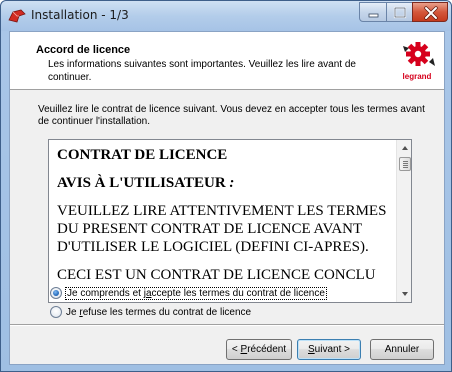 The width and height of the screenshot is (452, 372). What do you see at coordinates (83, 50) in the screenshot?
I see `page-title: Accord de licence` at bounding box center [83, 50].